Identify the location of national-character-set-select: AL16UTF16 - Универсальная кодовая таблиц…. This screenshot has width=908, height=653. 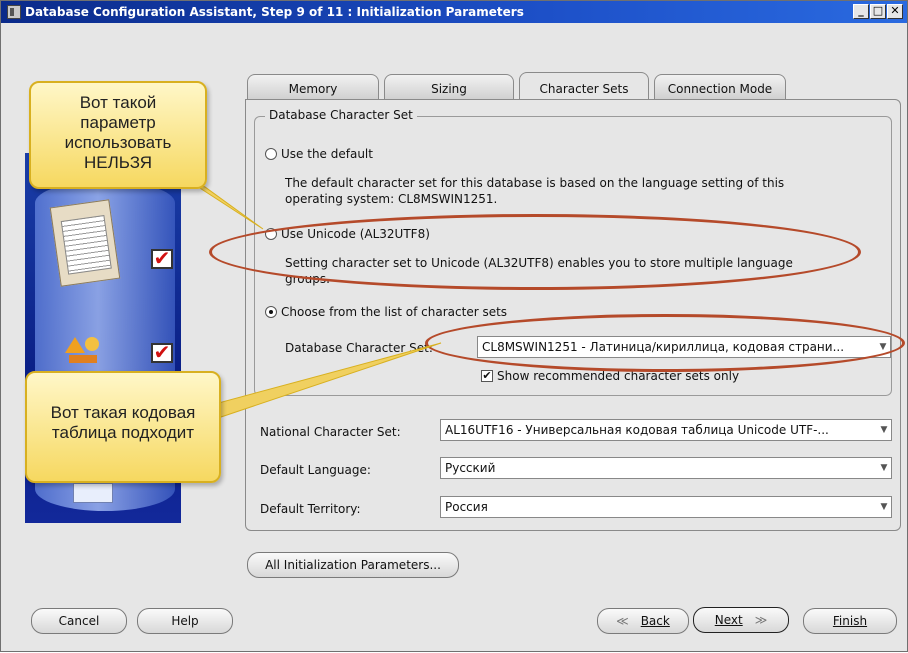
(666, 430).